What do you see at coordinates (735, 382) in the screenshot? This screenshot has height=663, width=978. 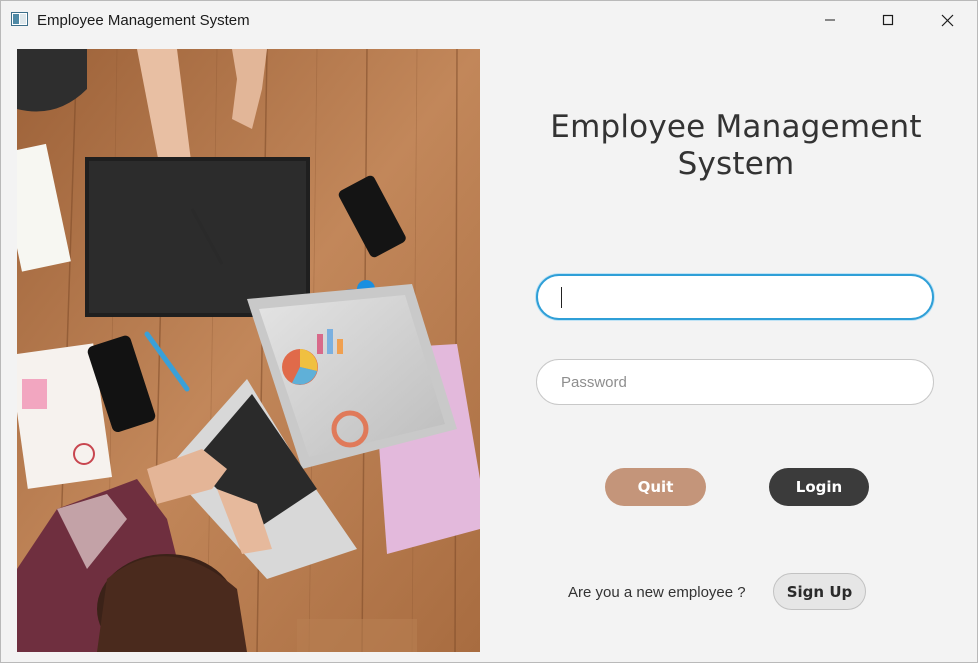 I see `password-input` at bounding box center [735, 382].